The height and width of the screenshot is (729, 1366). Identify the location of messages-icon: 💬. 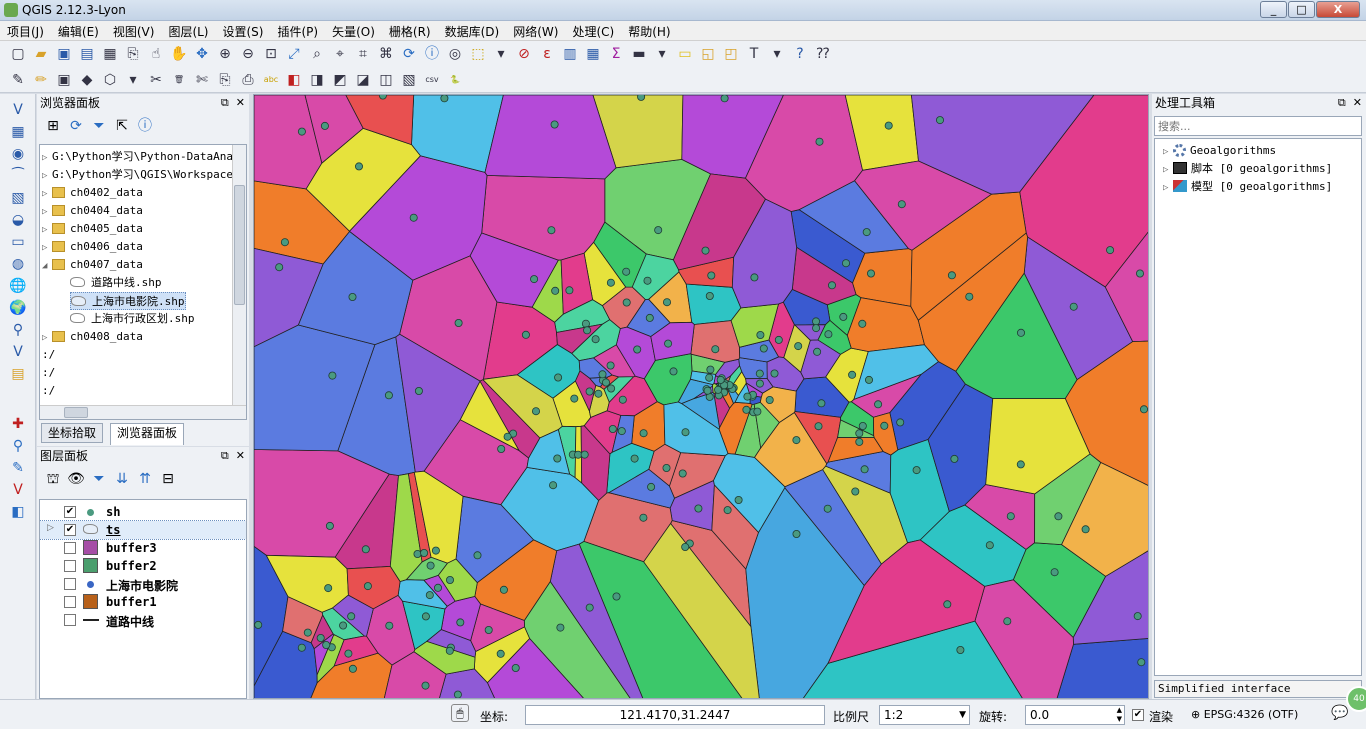
(1339, 713).